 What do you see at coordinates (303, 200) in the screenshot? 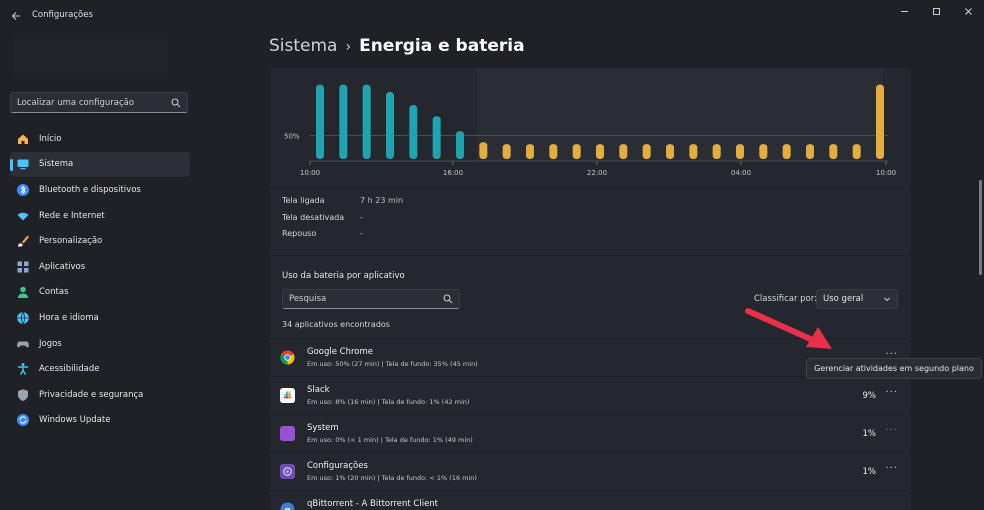
I see `screen-stat-label: Tela ligada` at bounding box center [303, 200].